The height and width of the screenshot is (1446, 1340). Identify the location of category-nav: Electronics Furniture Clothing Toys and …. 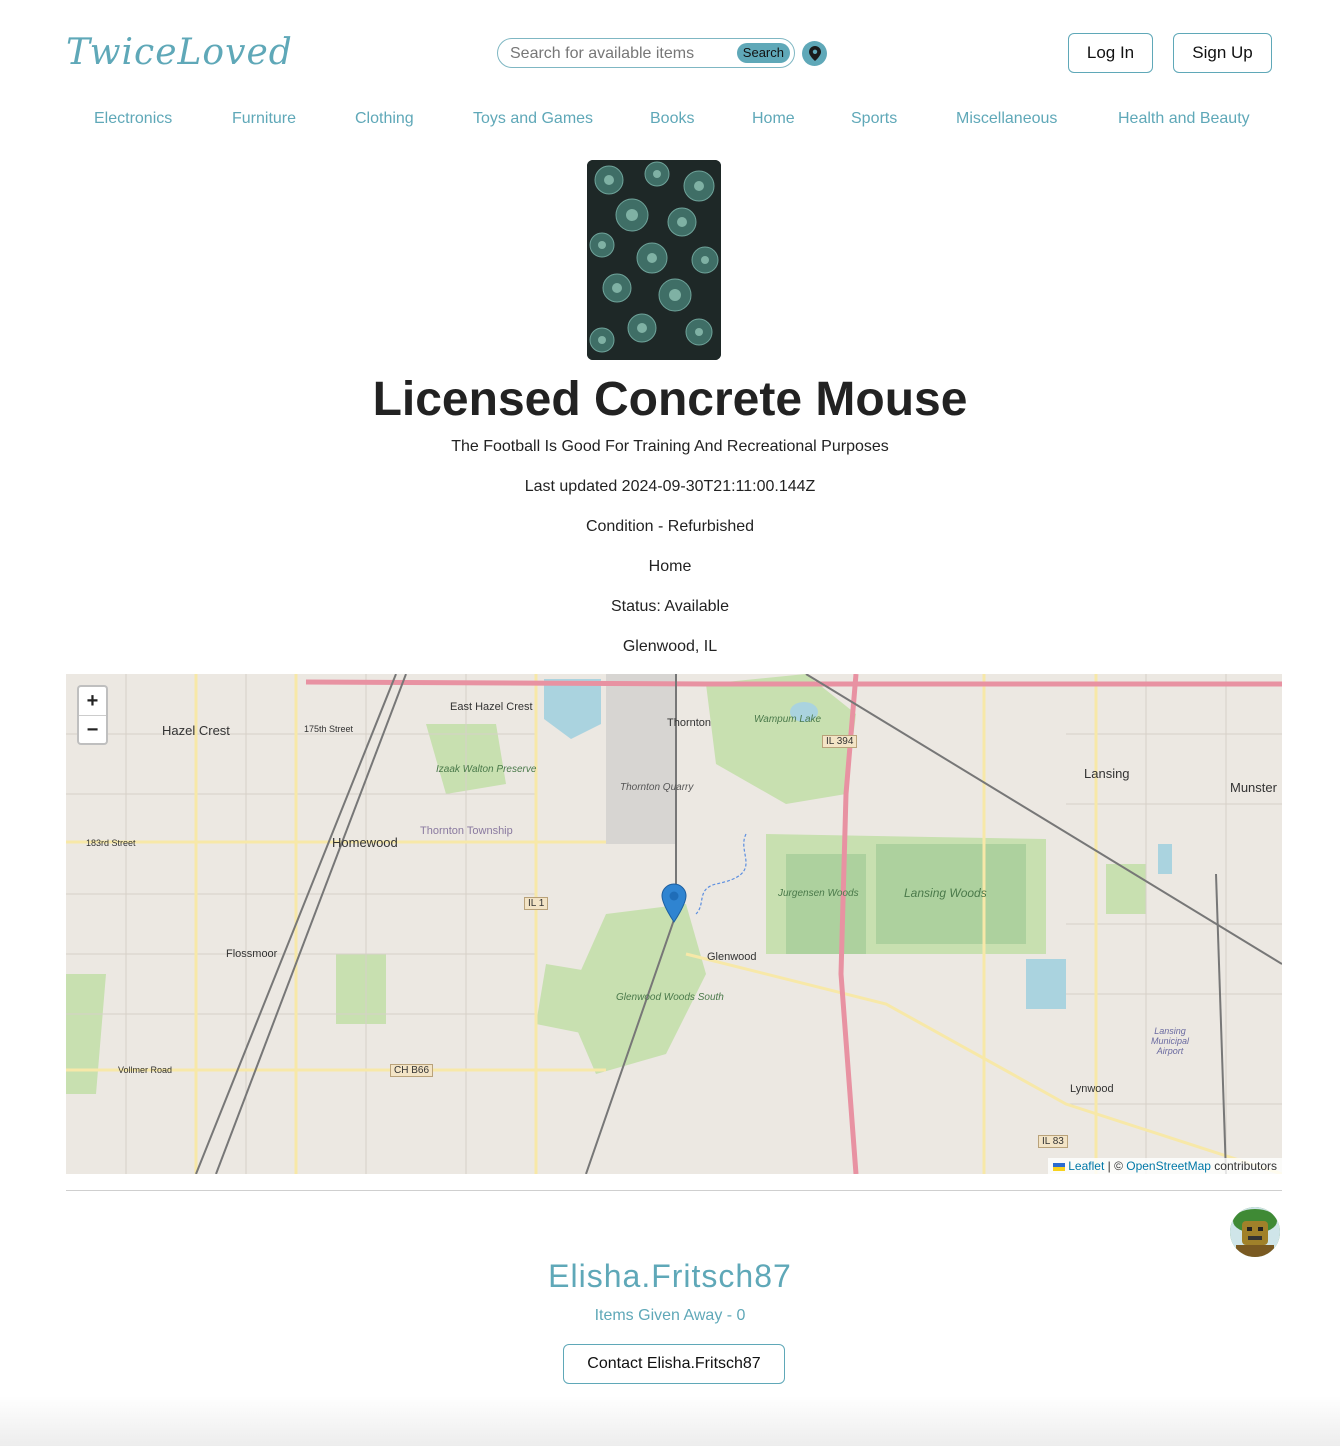
(670, 121).